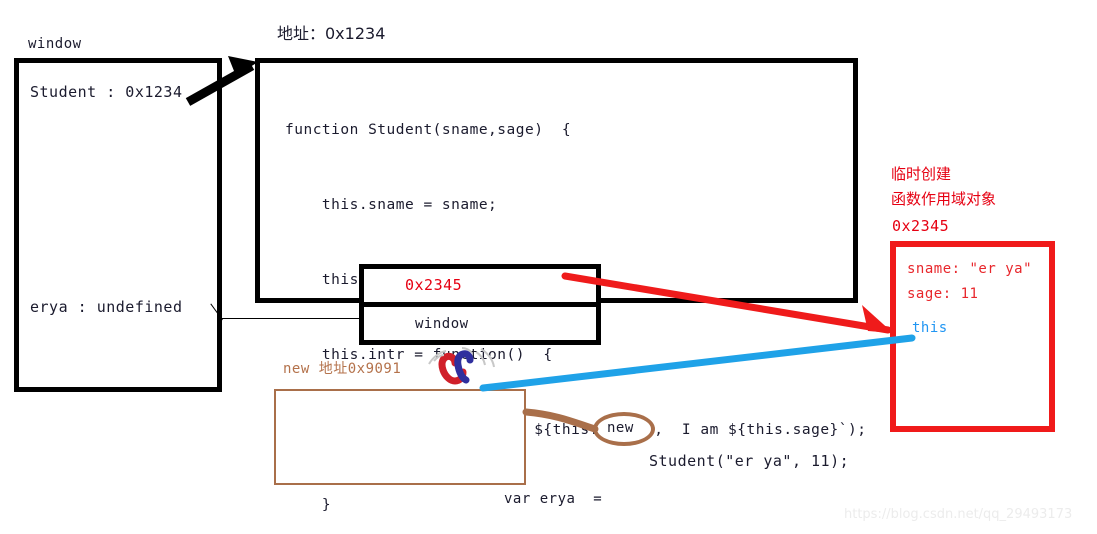 The width and height of the screenshot is (1097, 534). Describe the element at coordinates (943, 294) in the screenshot. I see `scope-field-sage: sage: 11` at that location.